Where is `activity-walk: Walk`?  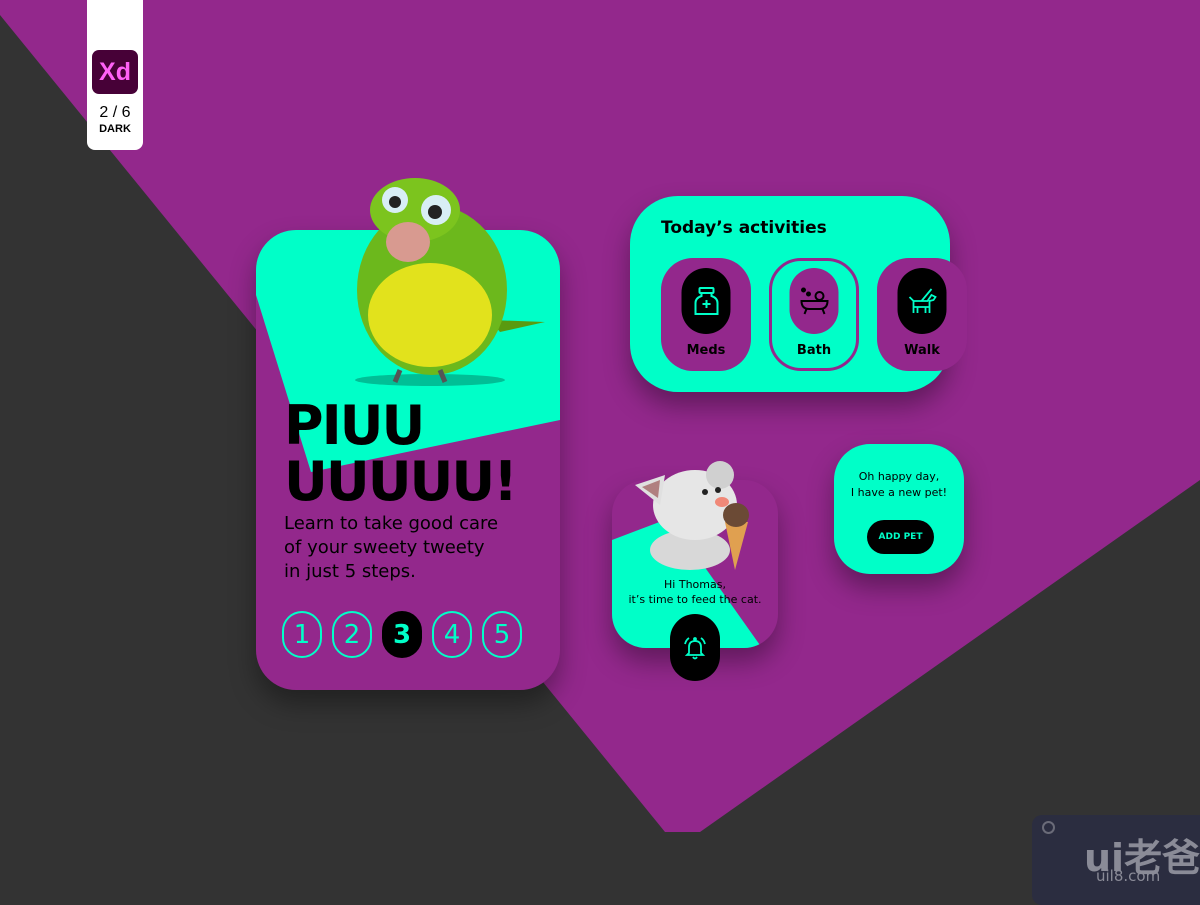 activity-walk: Walk is located at coordinates (922, 314).